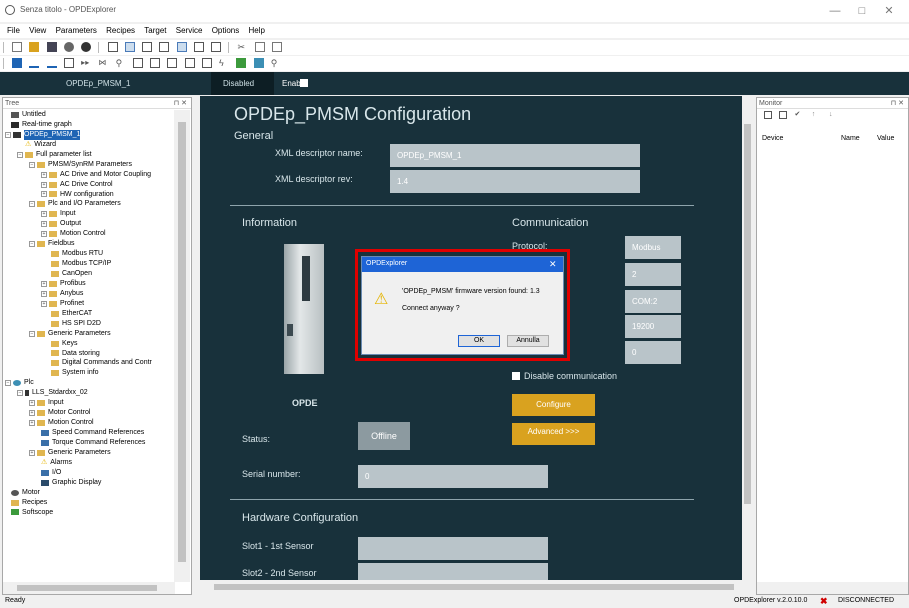  Describe the element at coordinates (453, 548) in the screenshot. I see `slot1-field` at that location.